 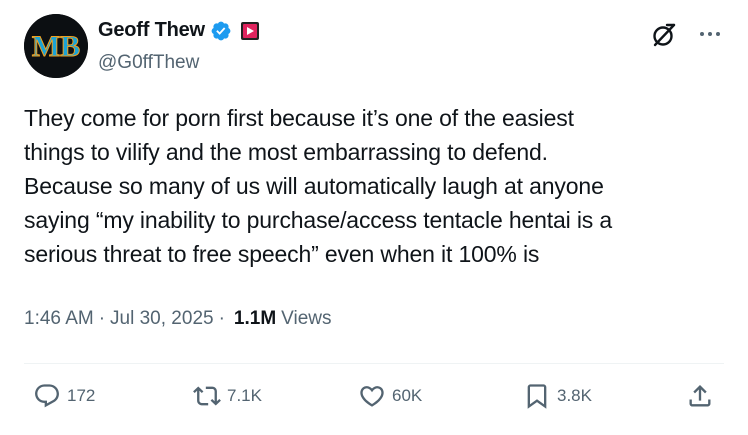 I want to click on repost-button: 7.1K, so click(x=227, y=396).